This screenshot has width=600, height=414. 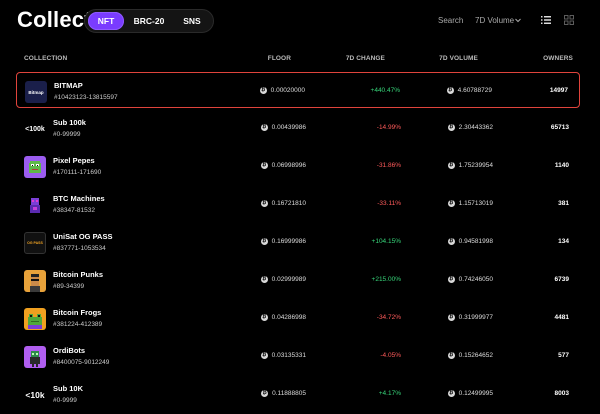 I want to click on floor-value: 0.02999989, so click(x=288, y=279).